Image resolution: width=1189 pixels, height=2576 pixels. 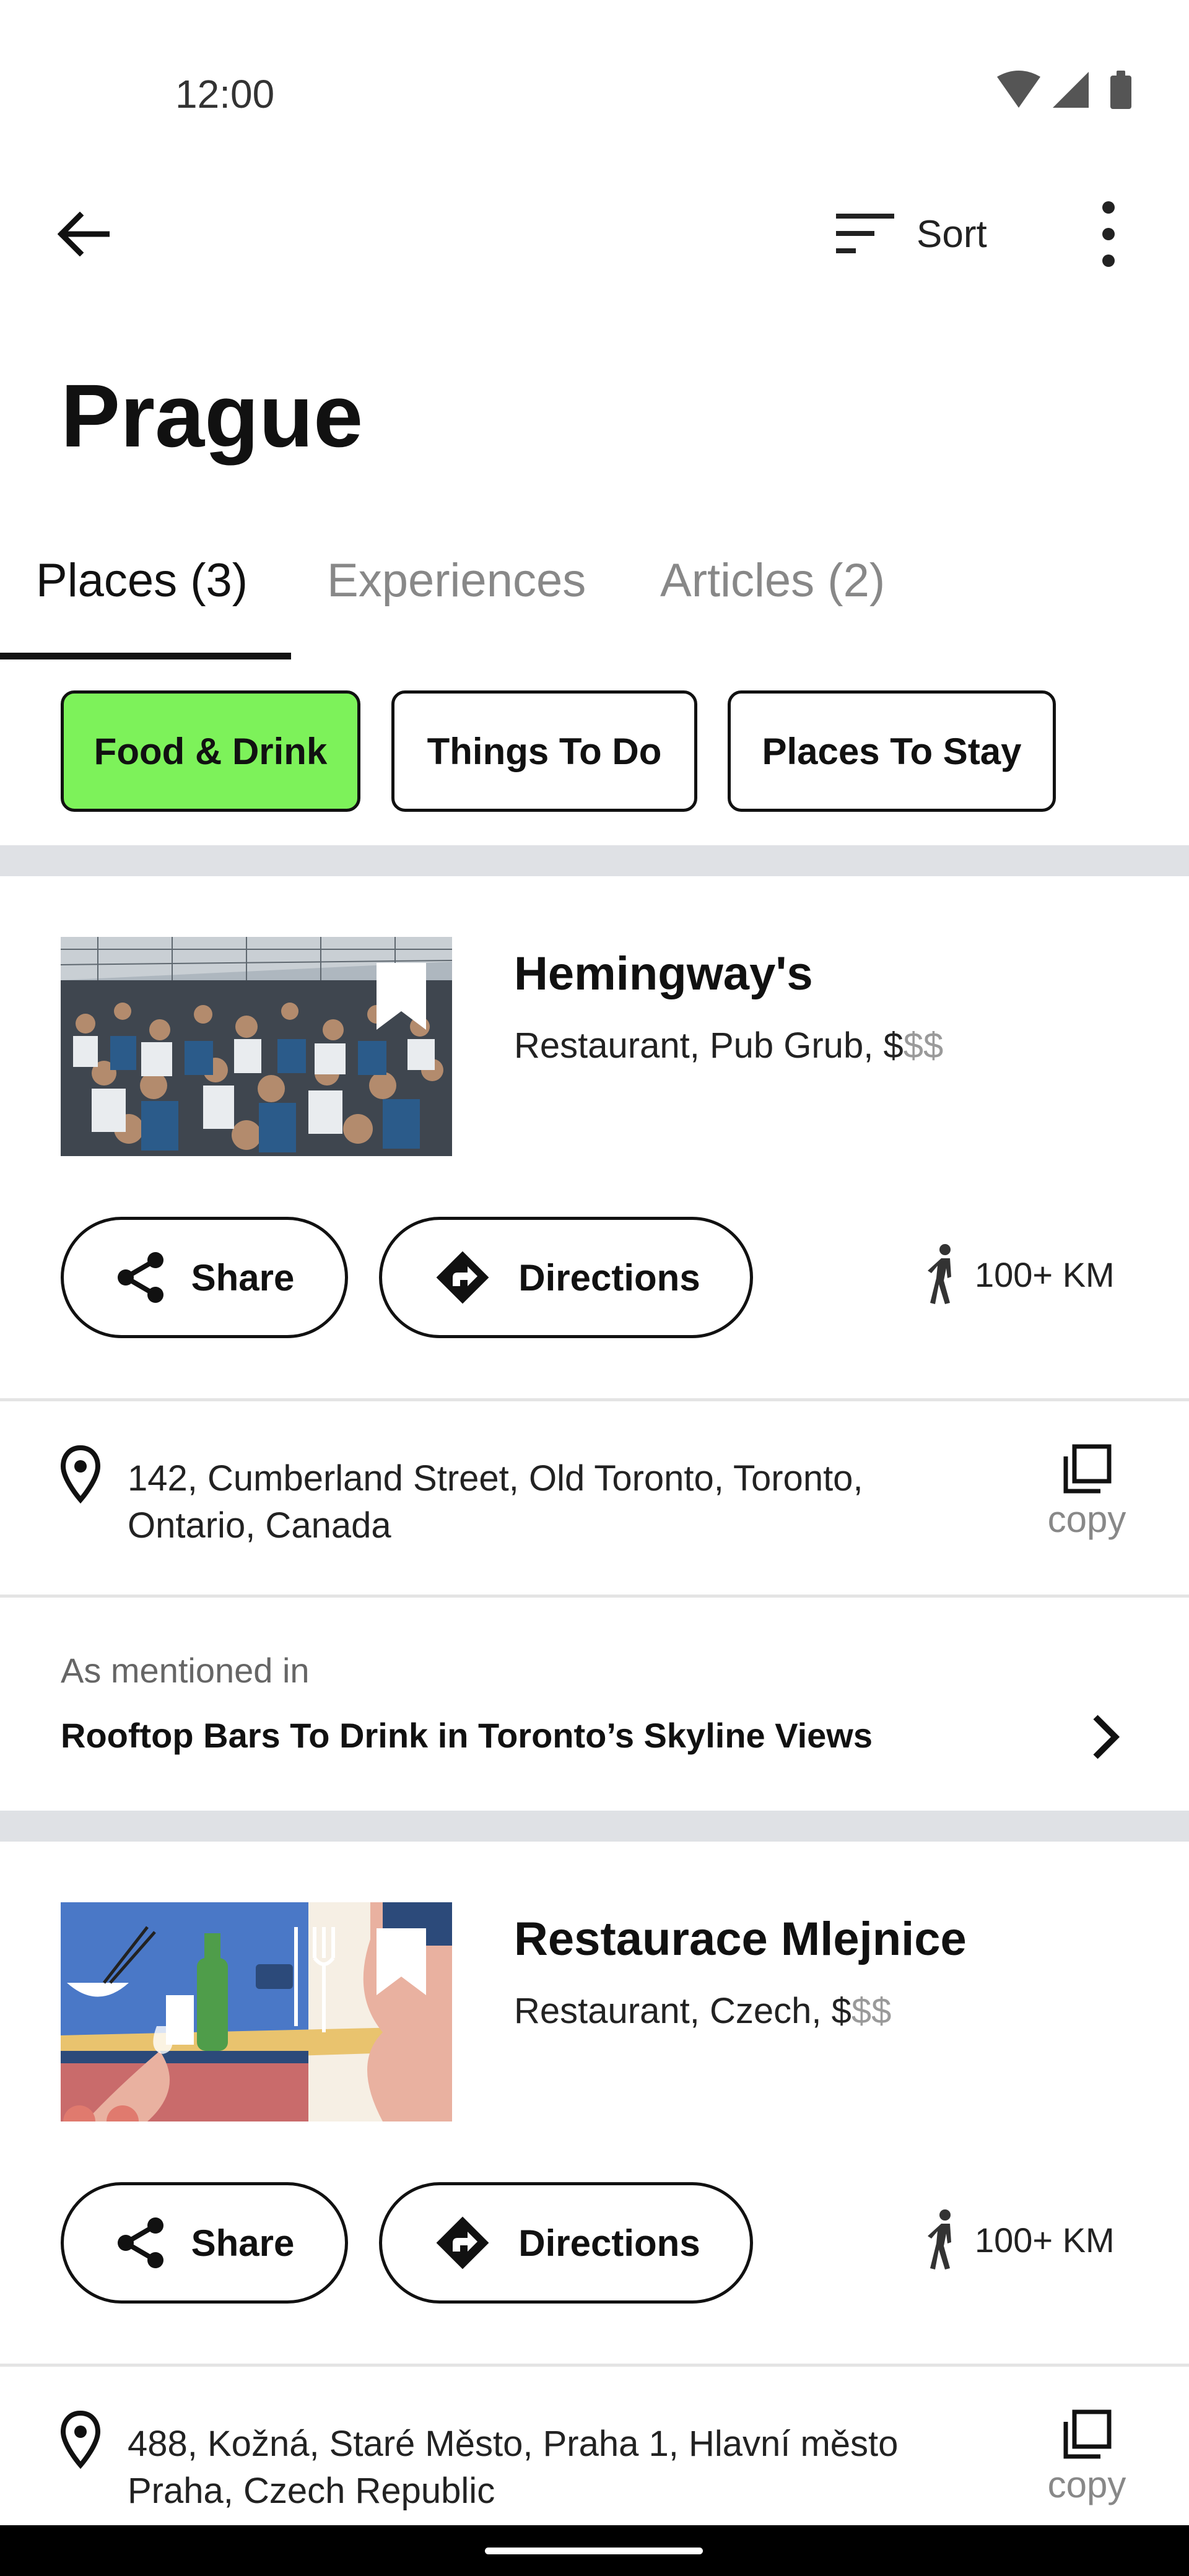 What do you see at coordinates (142, 580) in the screenshot?
I see `tab-places: Places (3)` at bounding box center [142, 580].